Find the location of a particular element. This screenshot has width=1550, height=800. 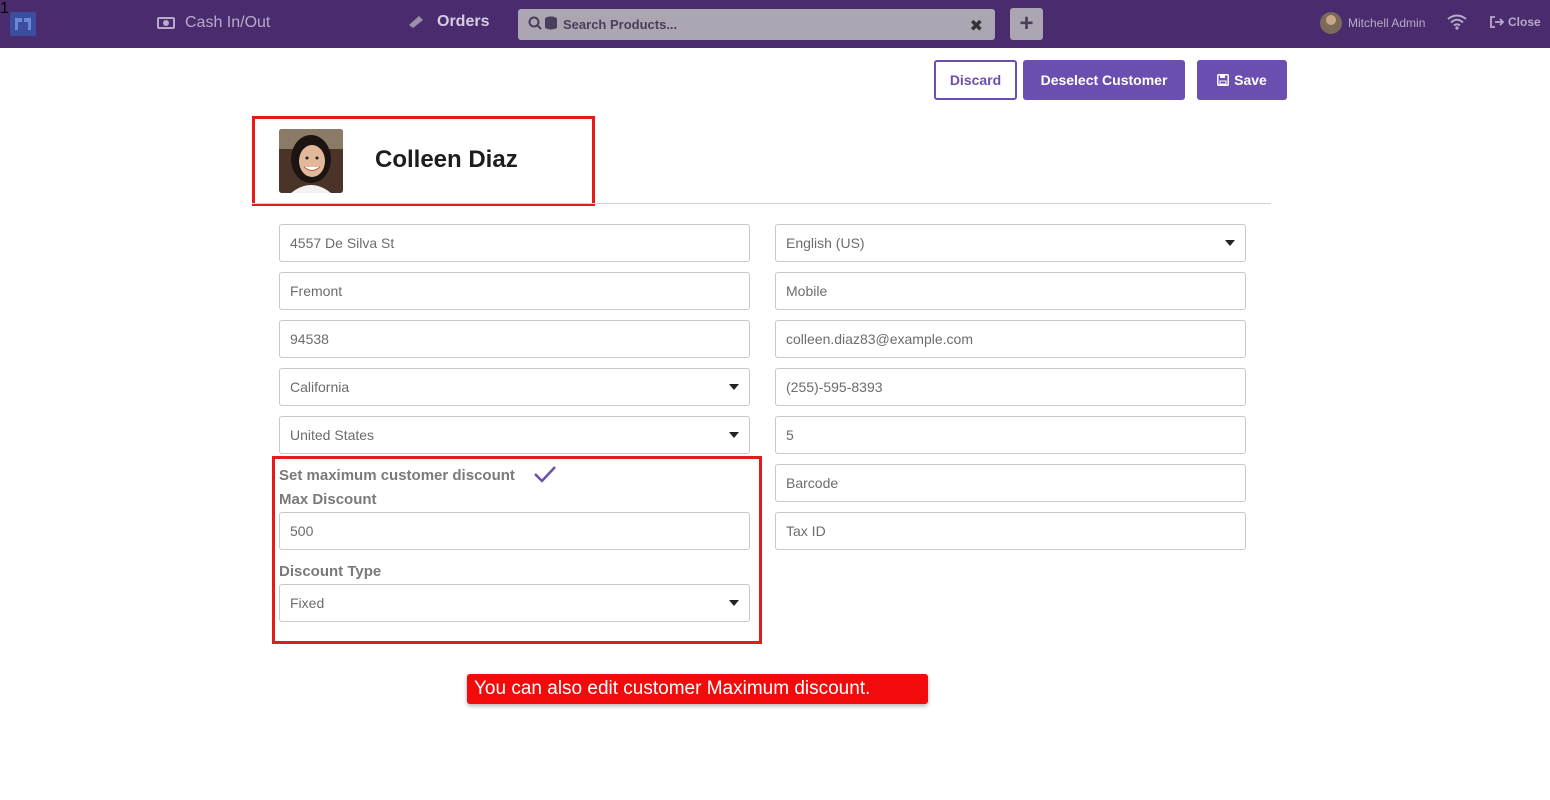

number-field: 5 is located at coordinates (1010, 435).